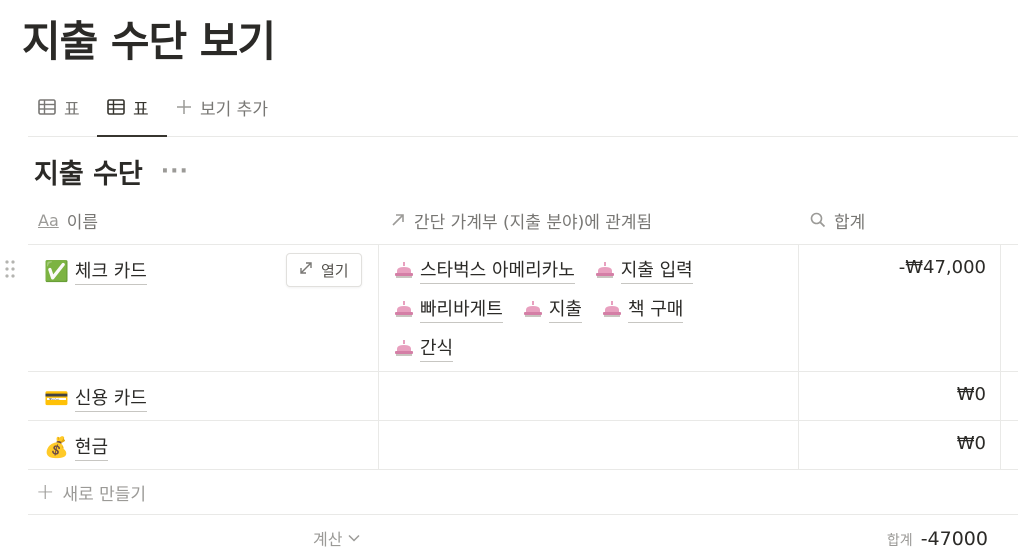 This screenshot has height=559, width=1018. What do you see at coordinates (132, 136) in the screenshot?
I see `active-tab-indicator` at bounding box center [132, 136].